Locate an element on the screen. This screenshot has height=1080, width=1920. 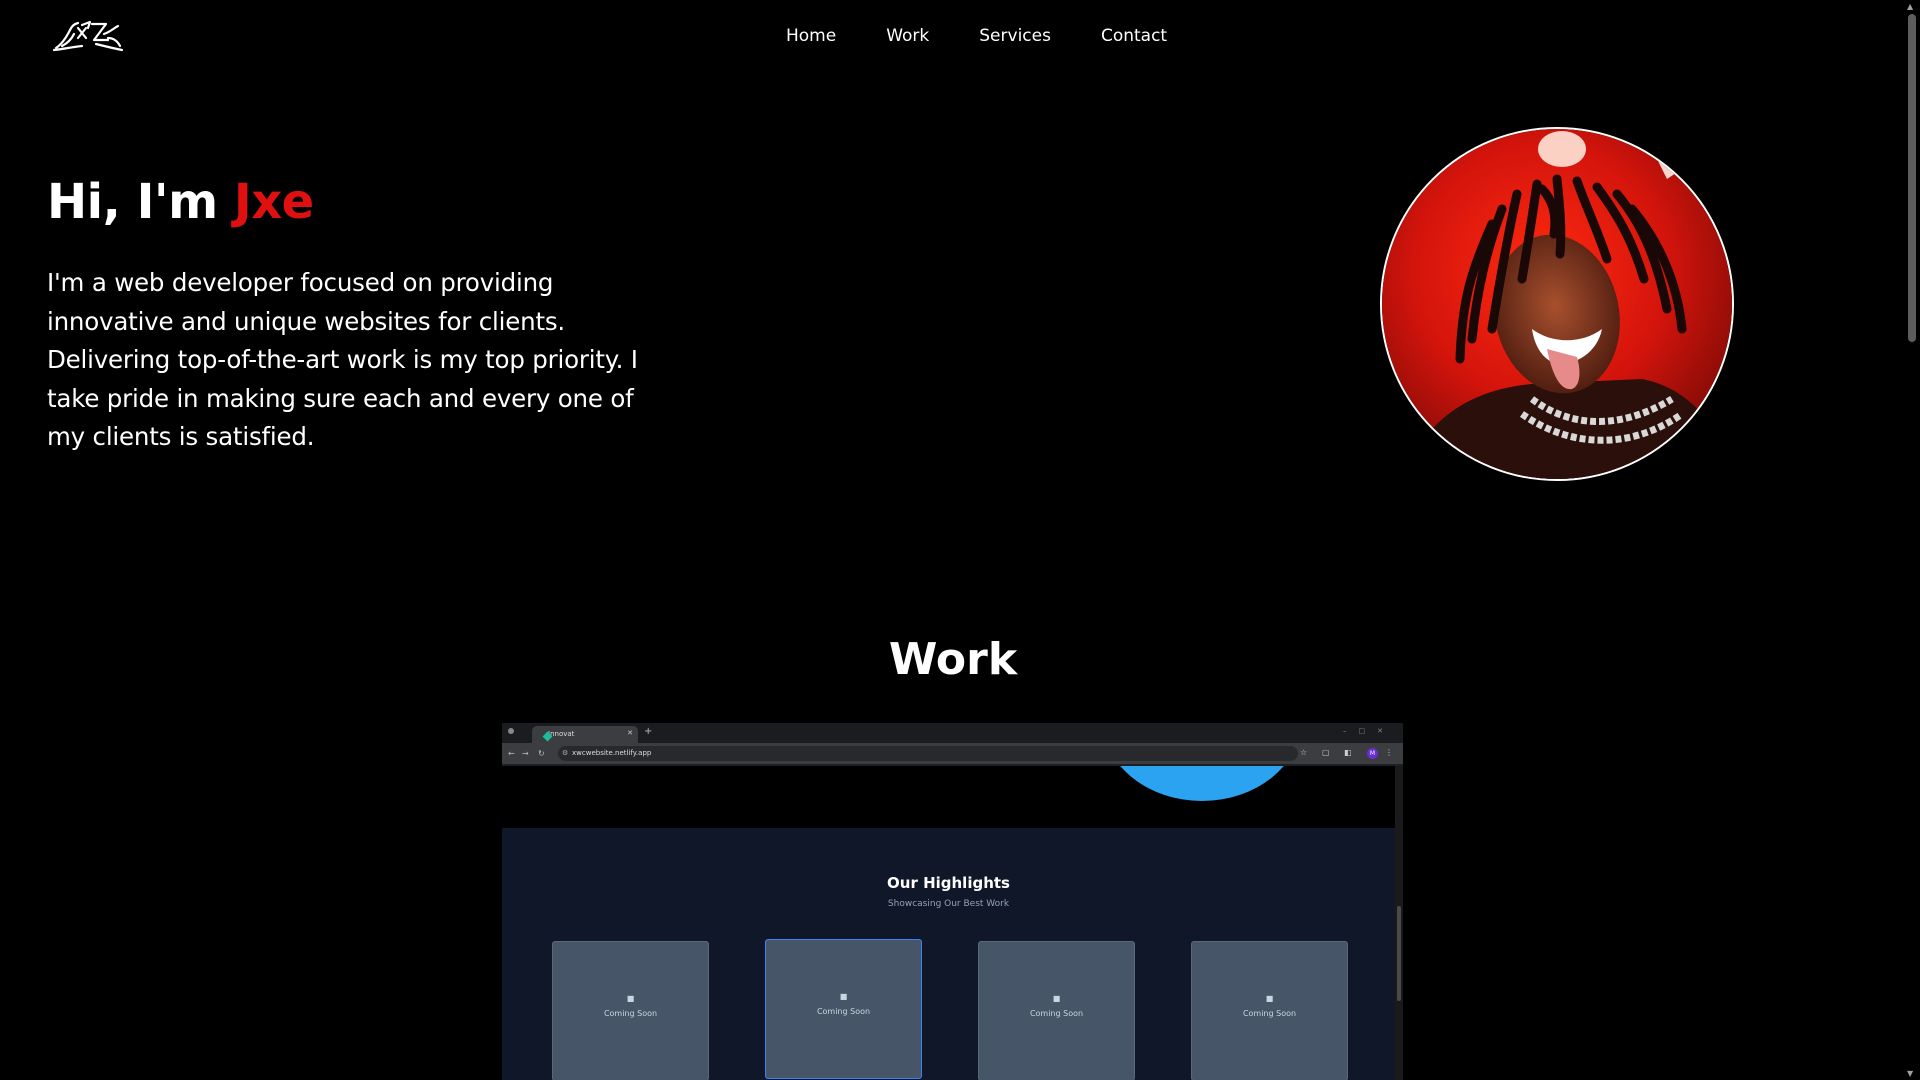
hero-title: Hi, I'm Jxe is located at coordinates (180, 202).